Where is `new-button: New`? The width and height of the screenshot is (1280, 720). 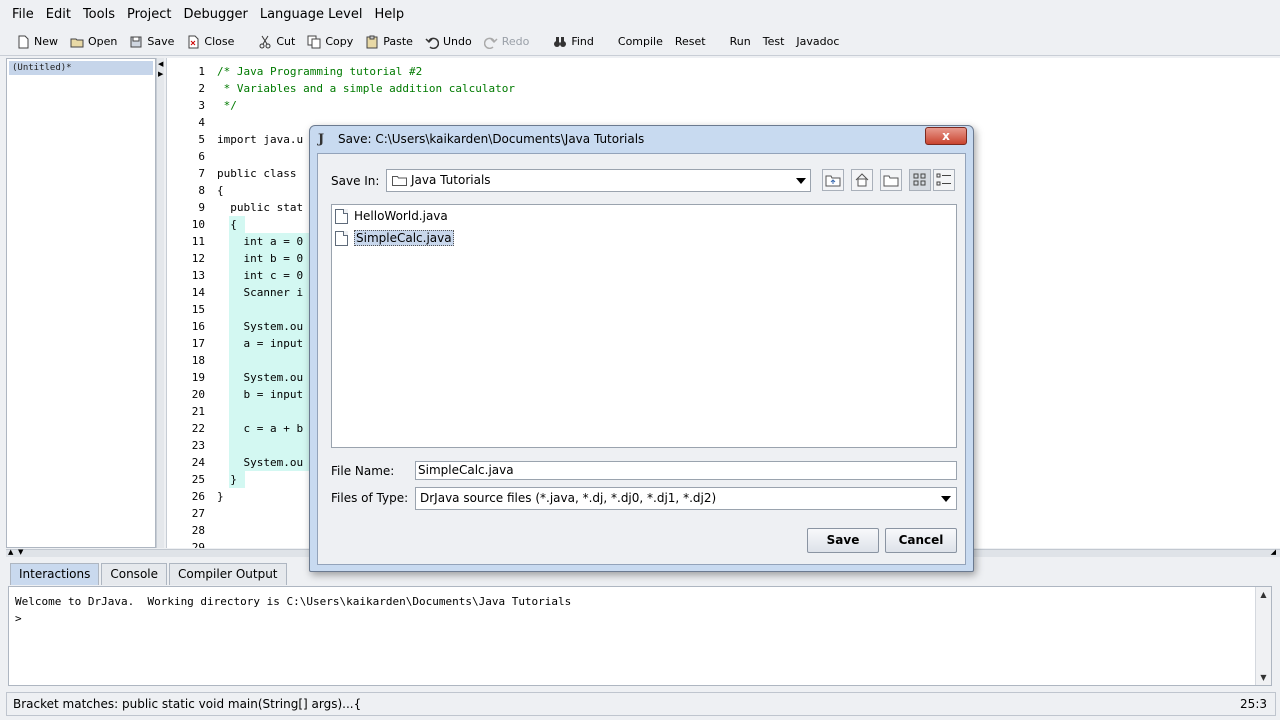
new-button: New is located at coordinates (37, 42).